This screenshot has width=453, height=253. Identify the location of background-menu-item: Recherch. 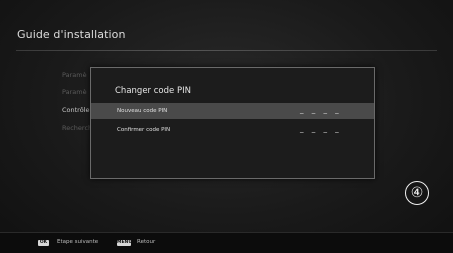
(77, 128).